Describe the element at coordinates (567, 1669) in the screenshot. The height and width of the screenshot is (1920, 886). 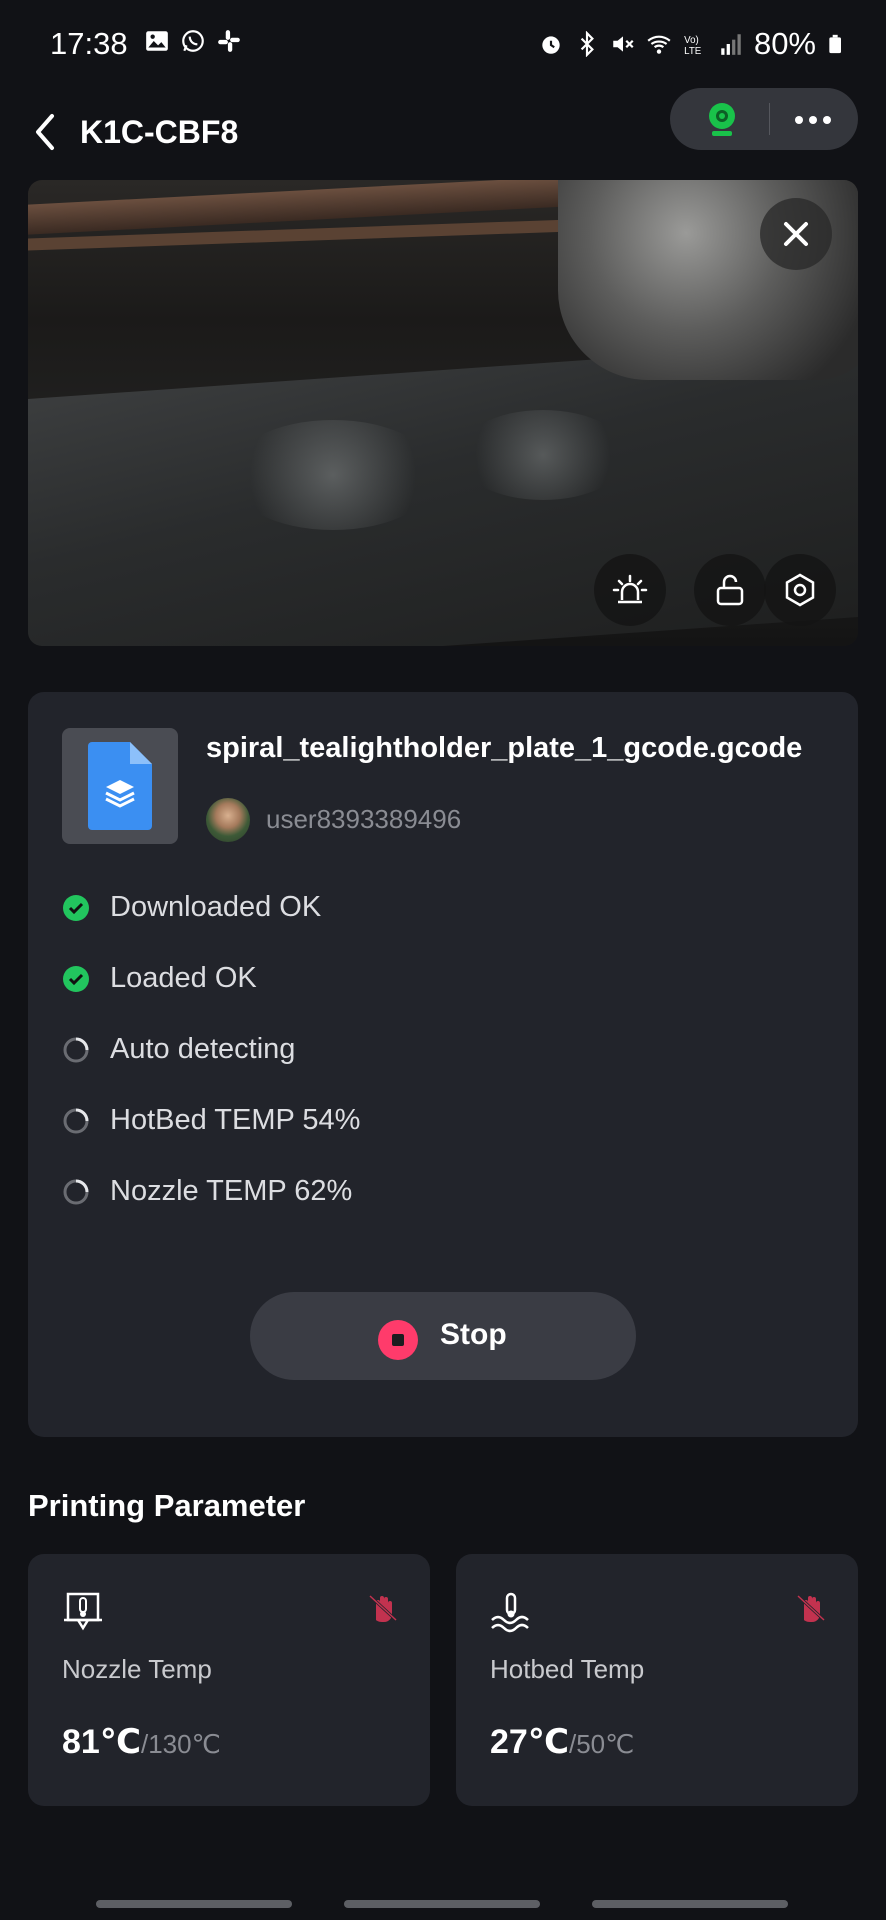
I see `param-label: Hotbed Temp` at that location.